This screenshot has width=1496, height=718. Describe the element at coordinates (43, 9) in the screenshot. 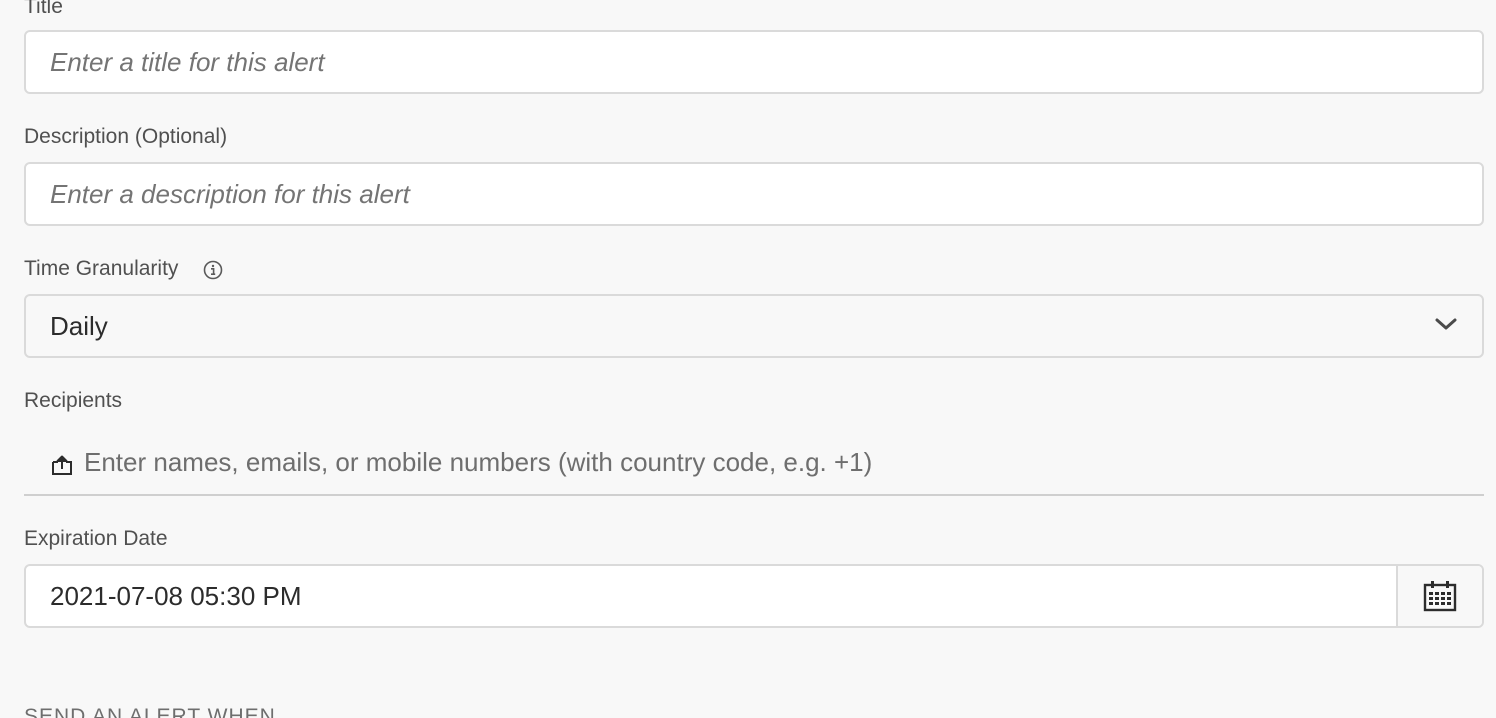

I see `title-label: Title` at that location.